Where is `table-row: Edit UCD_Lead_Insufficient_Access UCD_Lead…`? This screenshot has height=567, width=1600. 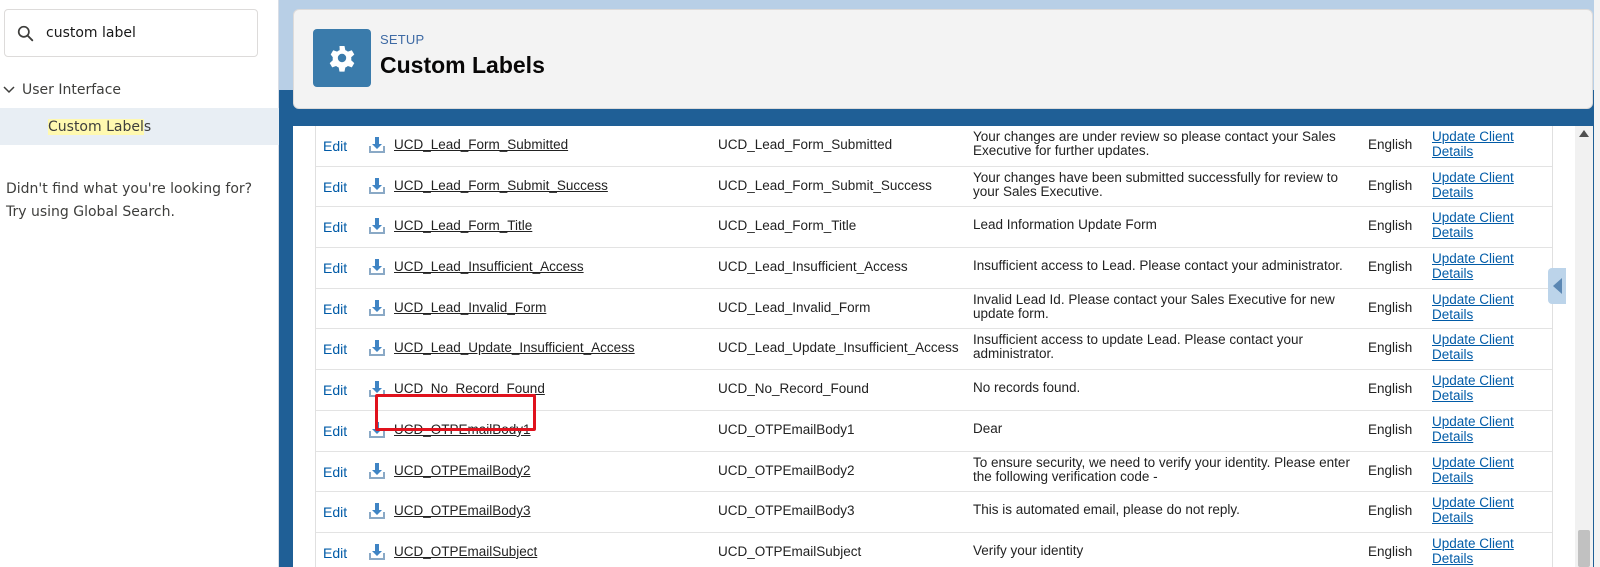
table-row: Edit UCD_Lead_Insufficient_Access UCD_Lead… is located at coordinates (934, 268).